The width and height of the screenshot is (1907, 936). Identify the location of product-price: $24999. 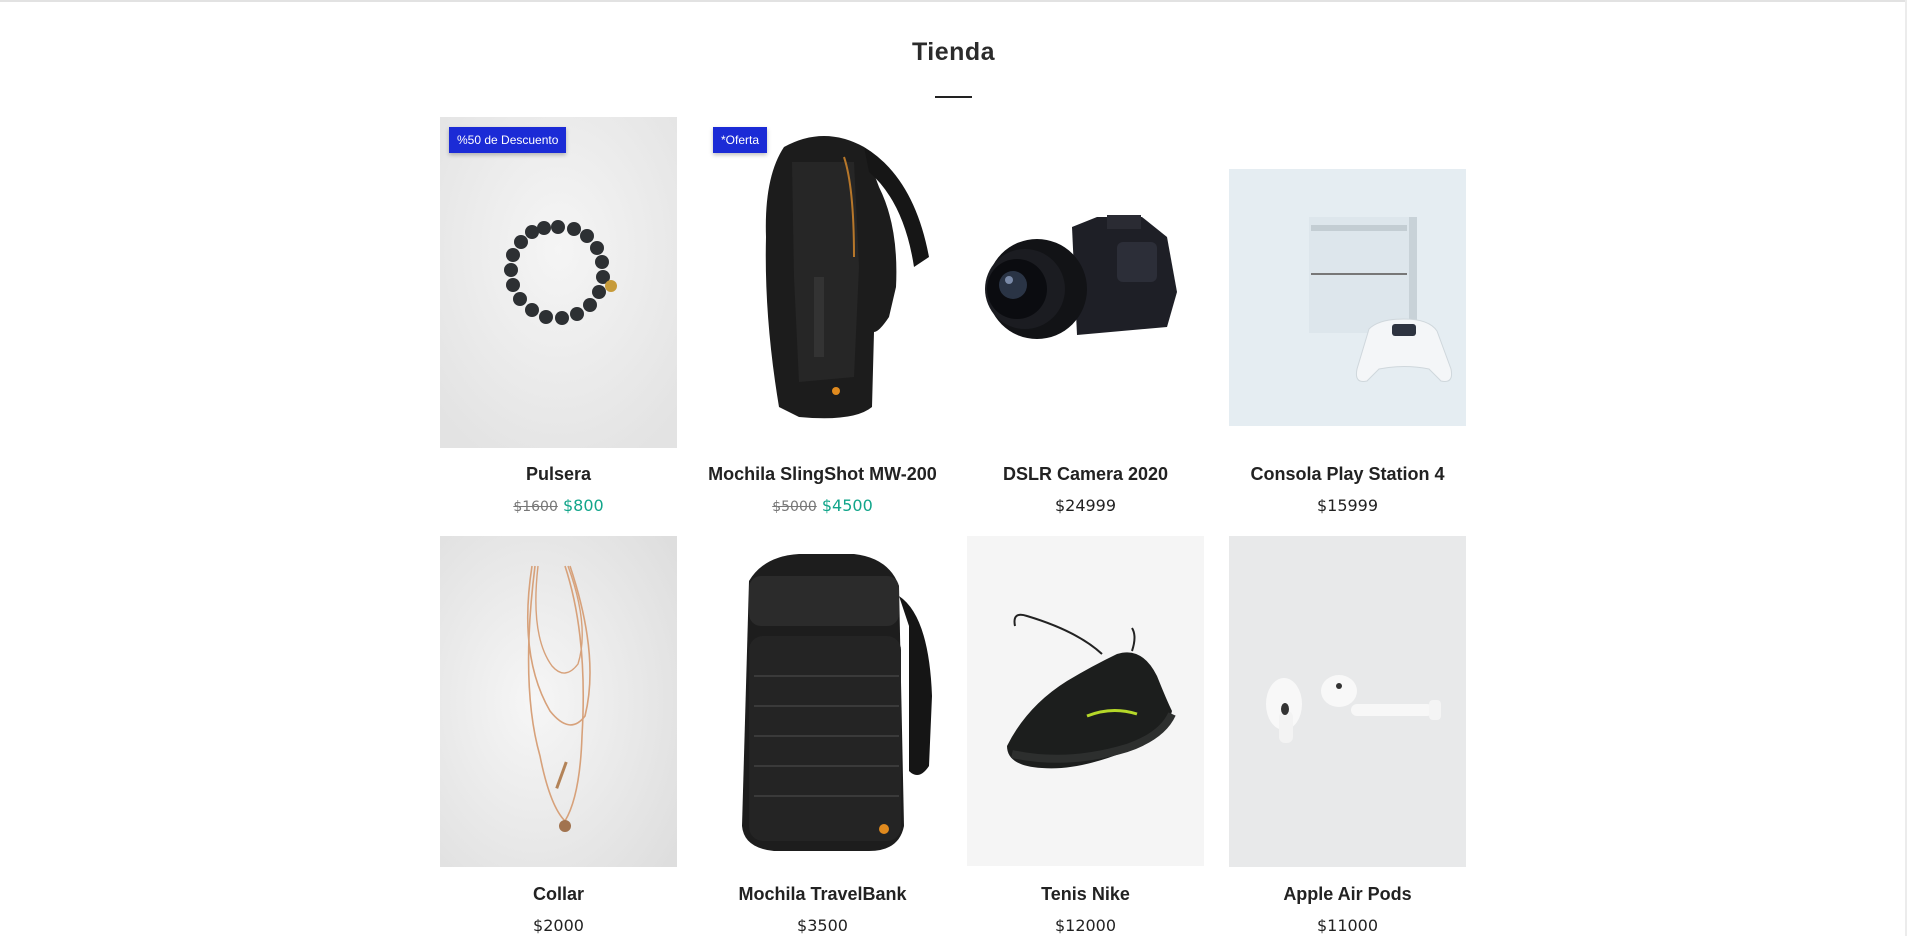
(1085, 505).